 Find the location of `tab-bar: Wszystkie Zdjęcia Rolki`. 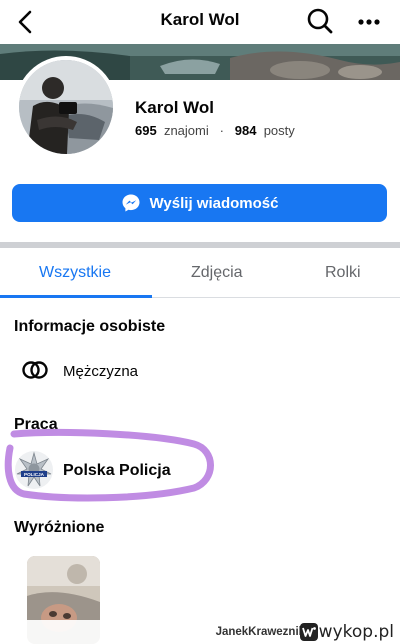

tab-bar: Wszystkie Zdjęcia Rolki is located at coordinates (200, 273).